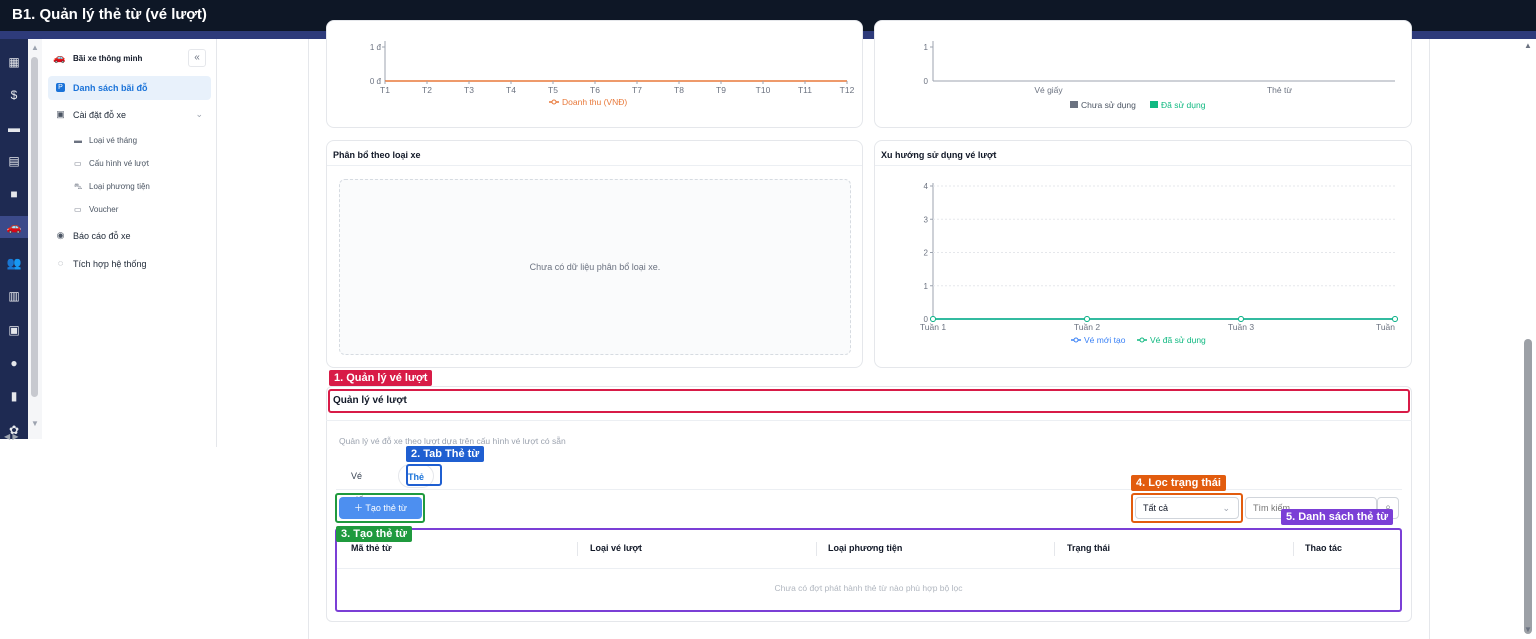 The height and width of the screenshot is (639, 1536). I want to click on collapse-sidebar-button: «, so click(197, 58).